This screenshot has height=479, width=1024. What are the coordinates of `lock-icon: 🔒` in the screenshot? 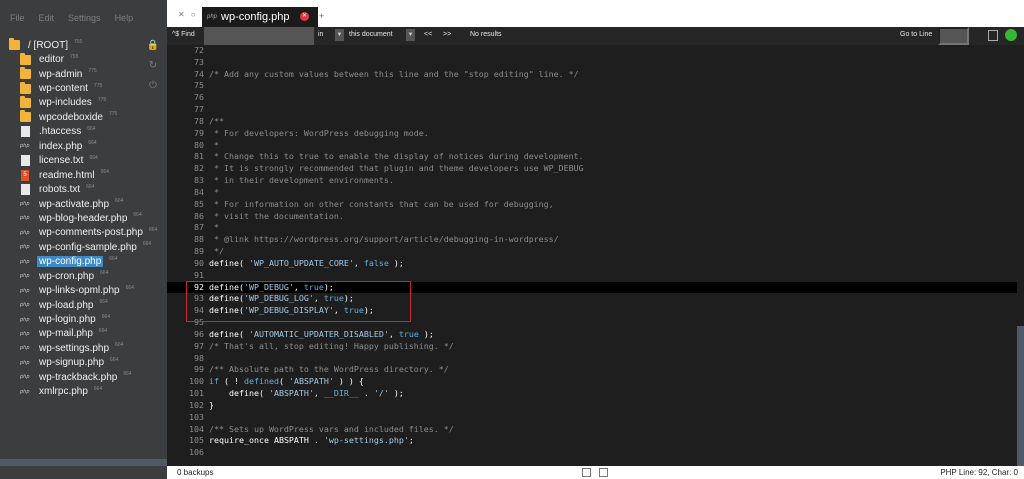 It's located at (153, 50).